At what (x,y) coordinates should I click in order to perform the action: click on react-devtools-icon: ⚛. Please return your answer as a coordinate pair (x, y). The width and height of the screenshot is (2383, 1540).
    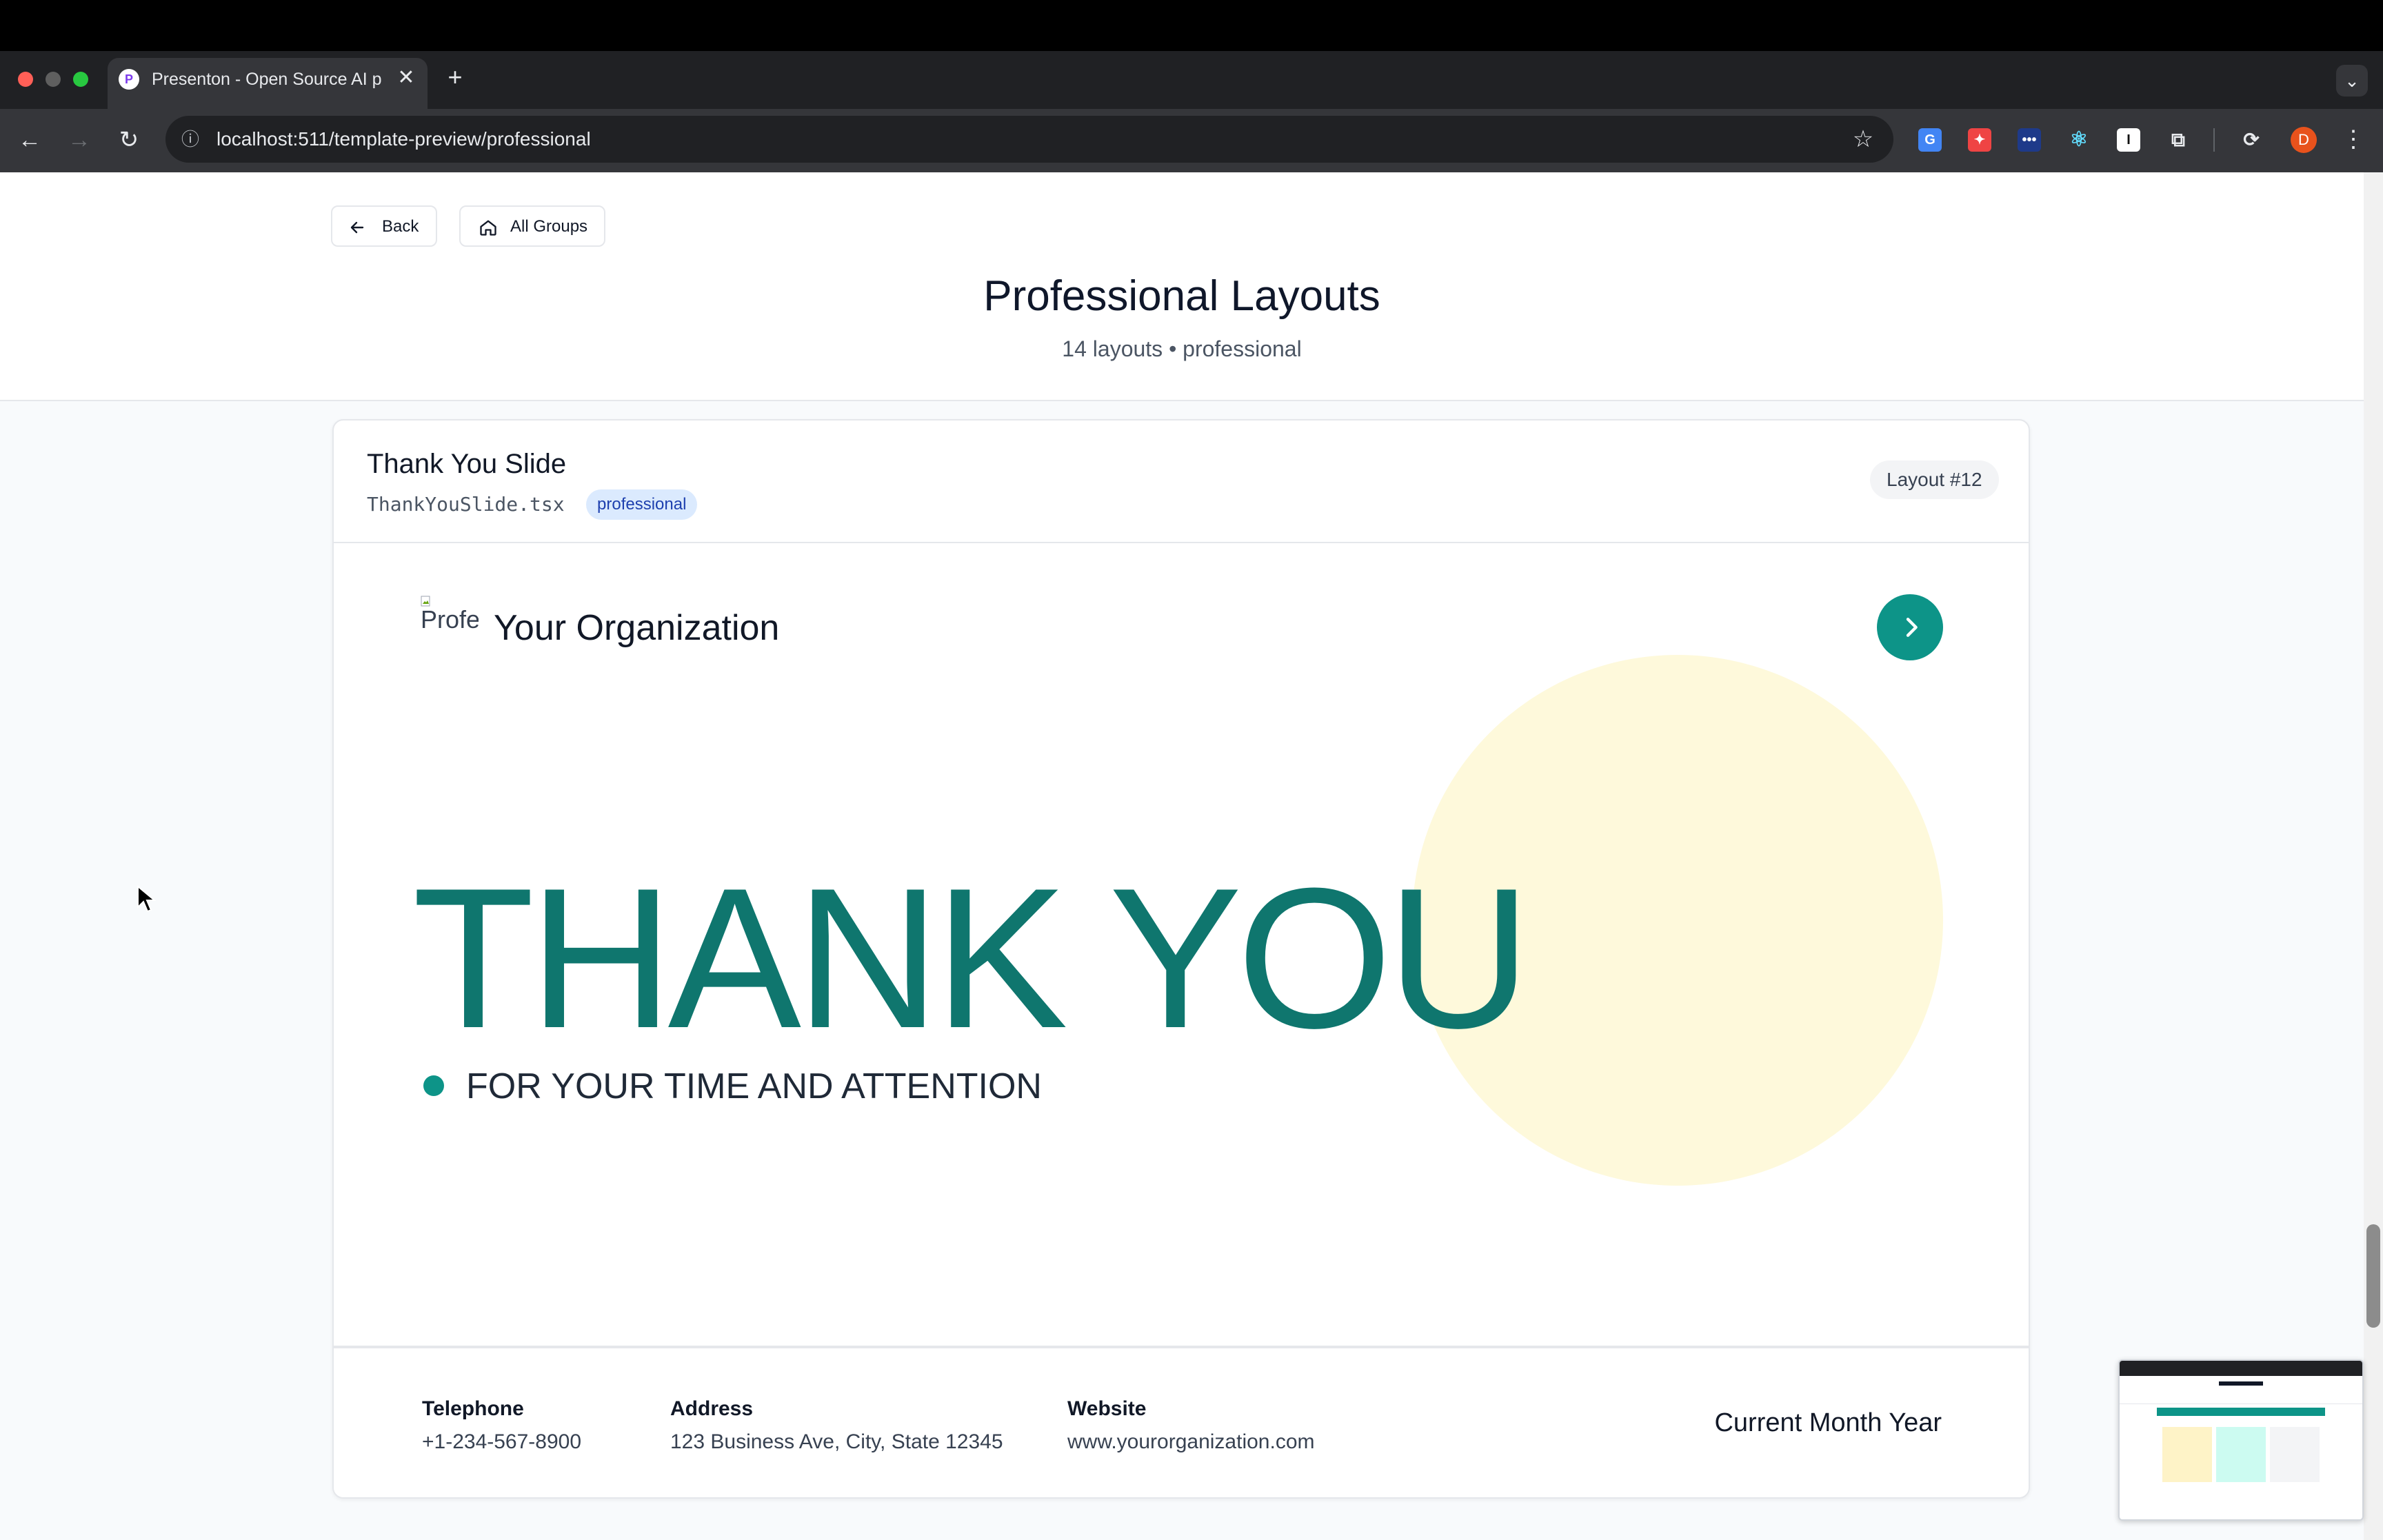
    Looking at the image, I should click on (2079, 140).